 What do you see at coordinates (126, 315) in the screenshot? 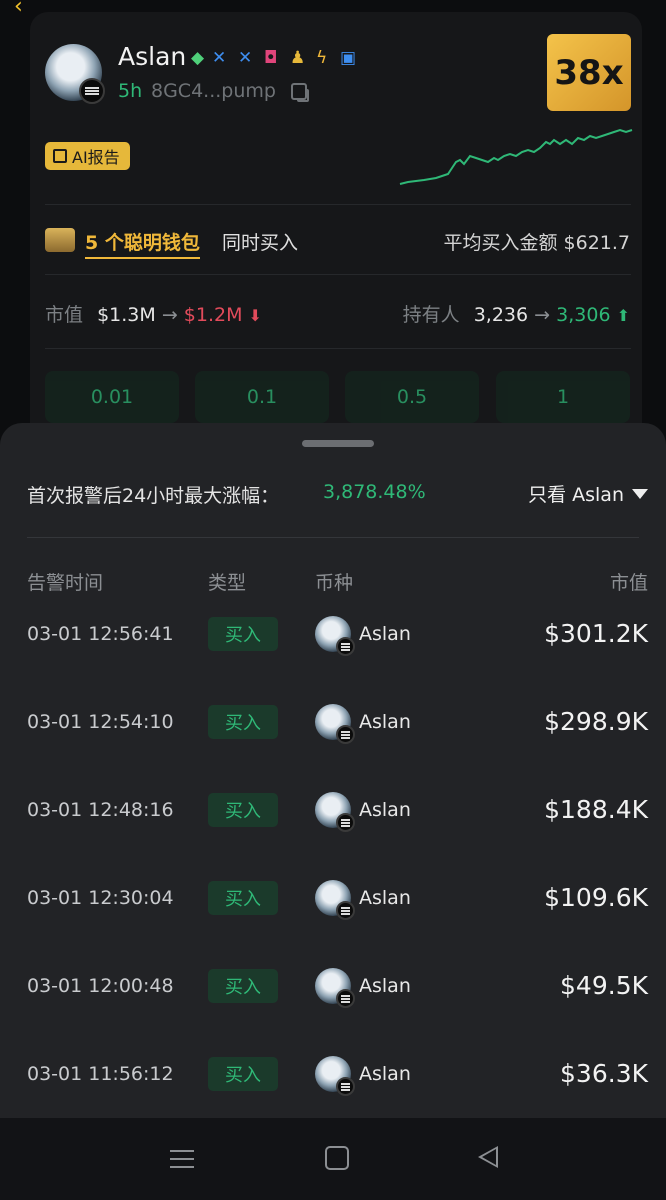
I see `mcap-from: $1.3M` at bounding box center [126, 315].